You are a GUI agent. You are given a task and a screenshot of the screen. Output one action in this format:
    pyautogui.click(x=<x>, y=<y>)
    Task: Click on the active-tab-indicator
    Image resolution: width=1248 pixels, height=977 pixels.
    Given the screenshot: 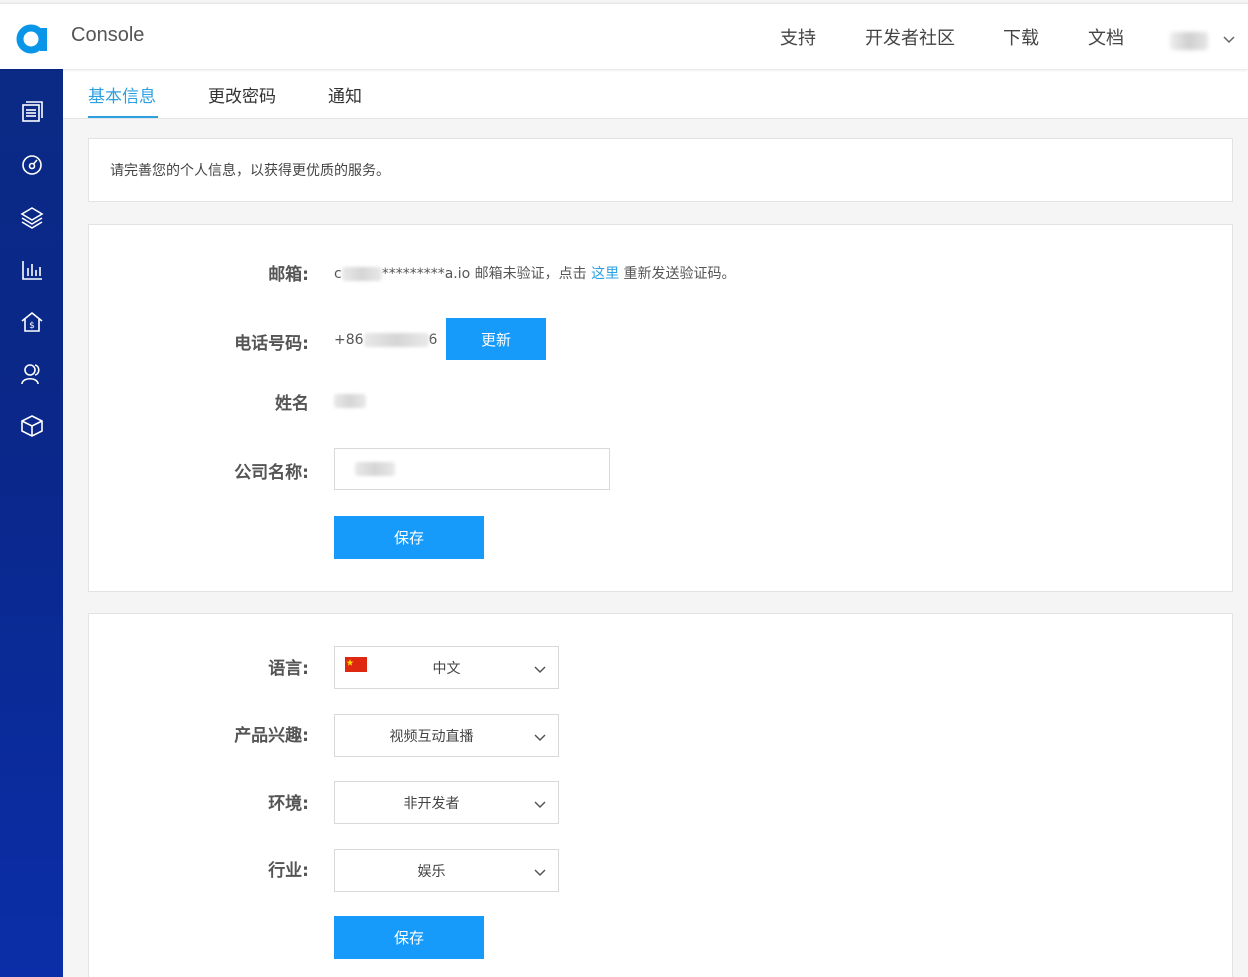 What is the action you would take?
    pyautogui.click(x=123, y=117)
    